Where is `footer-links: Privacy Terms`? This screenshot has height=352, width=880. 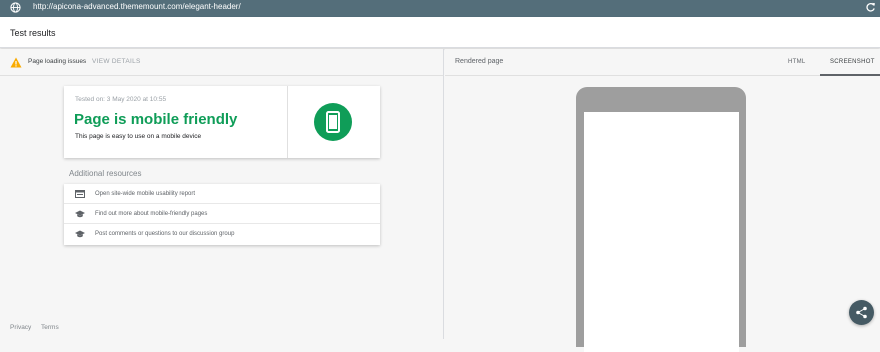
footer-links: Privacy Terms is located at coordinates (38, 327).